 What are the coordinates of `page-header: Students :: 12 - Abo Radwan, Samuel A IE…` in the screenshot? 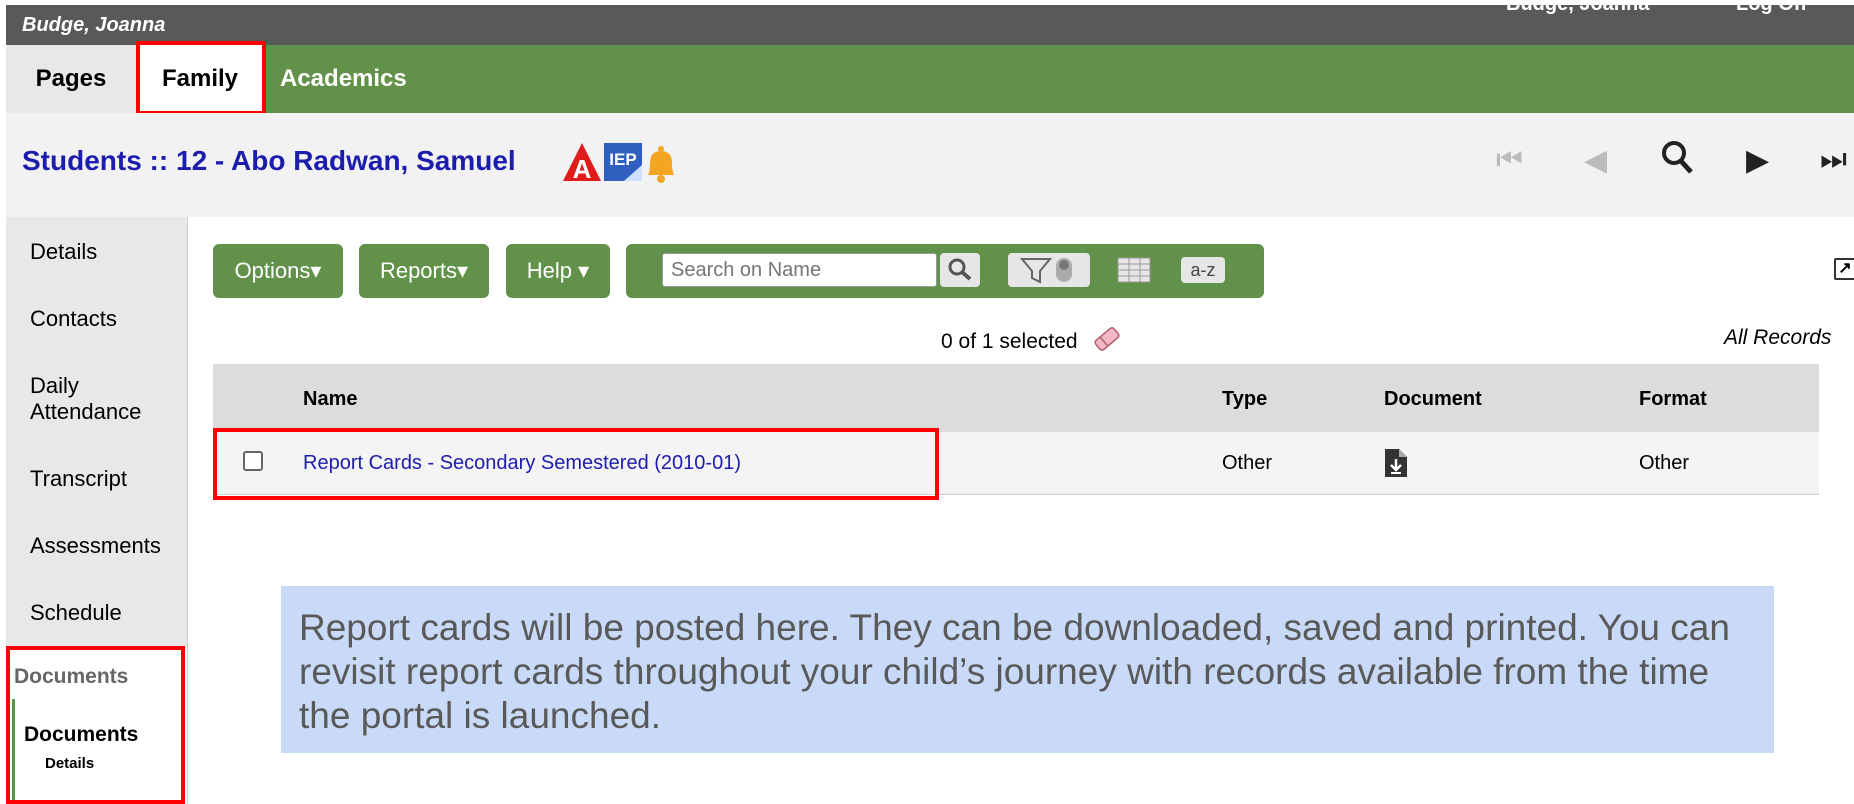 It's located at (930, 165).